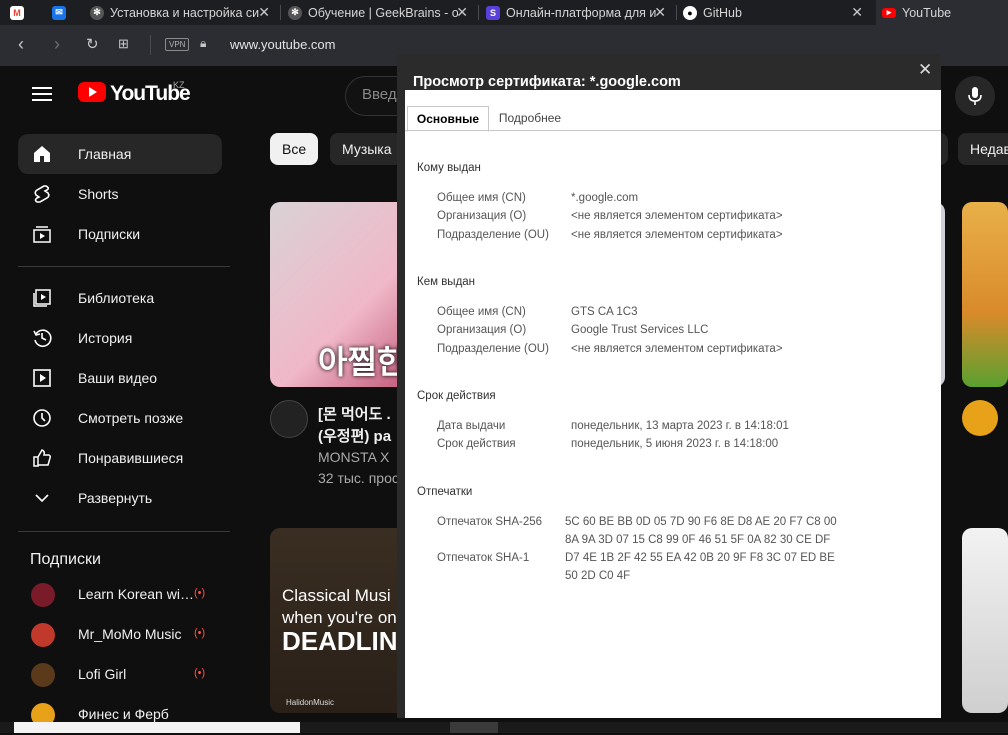  What do you see at coordinates (17, 12) in the screenshot?
I see `gmail-icon: M` at bounding box center [17, 12].